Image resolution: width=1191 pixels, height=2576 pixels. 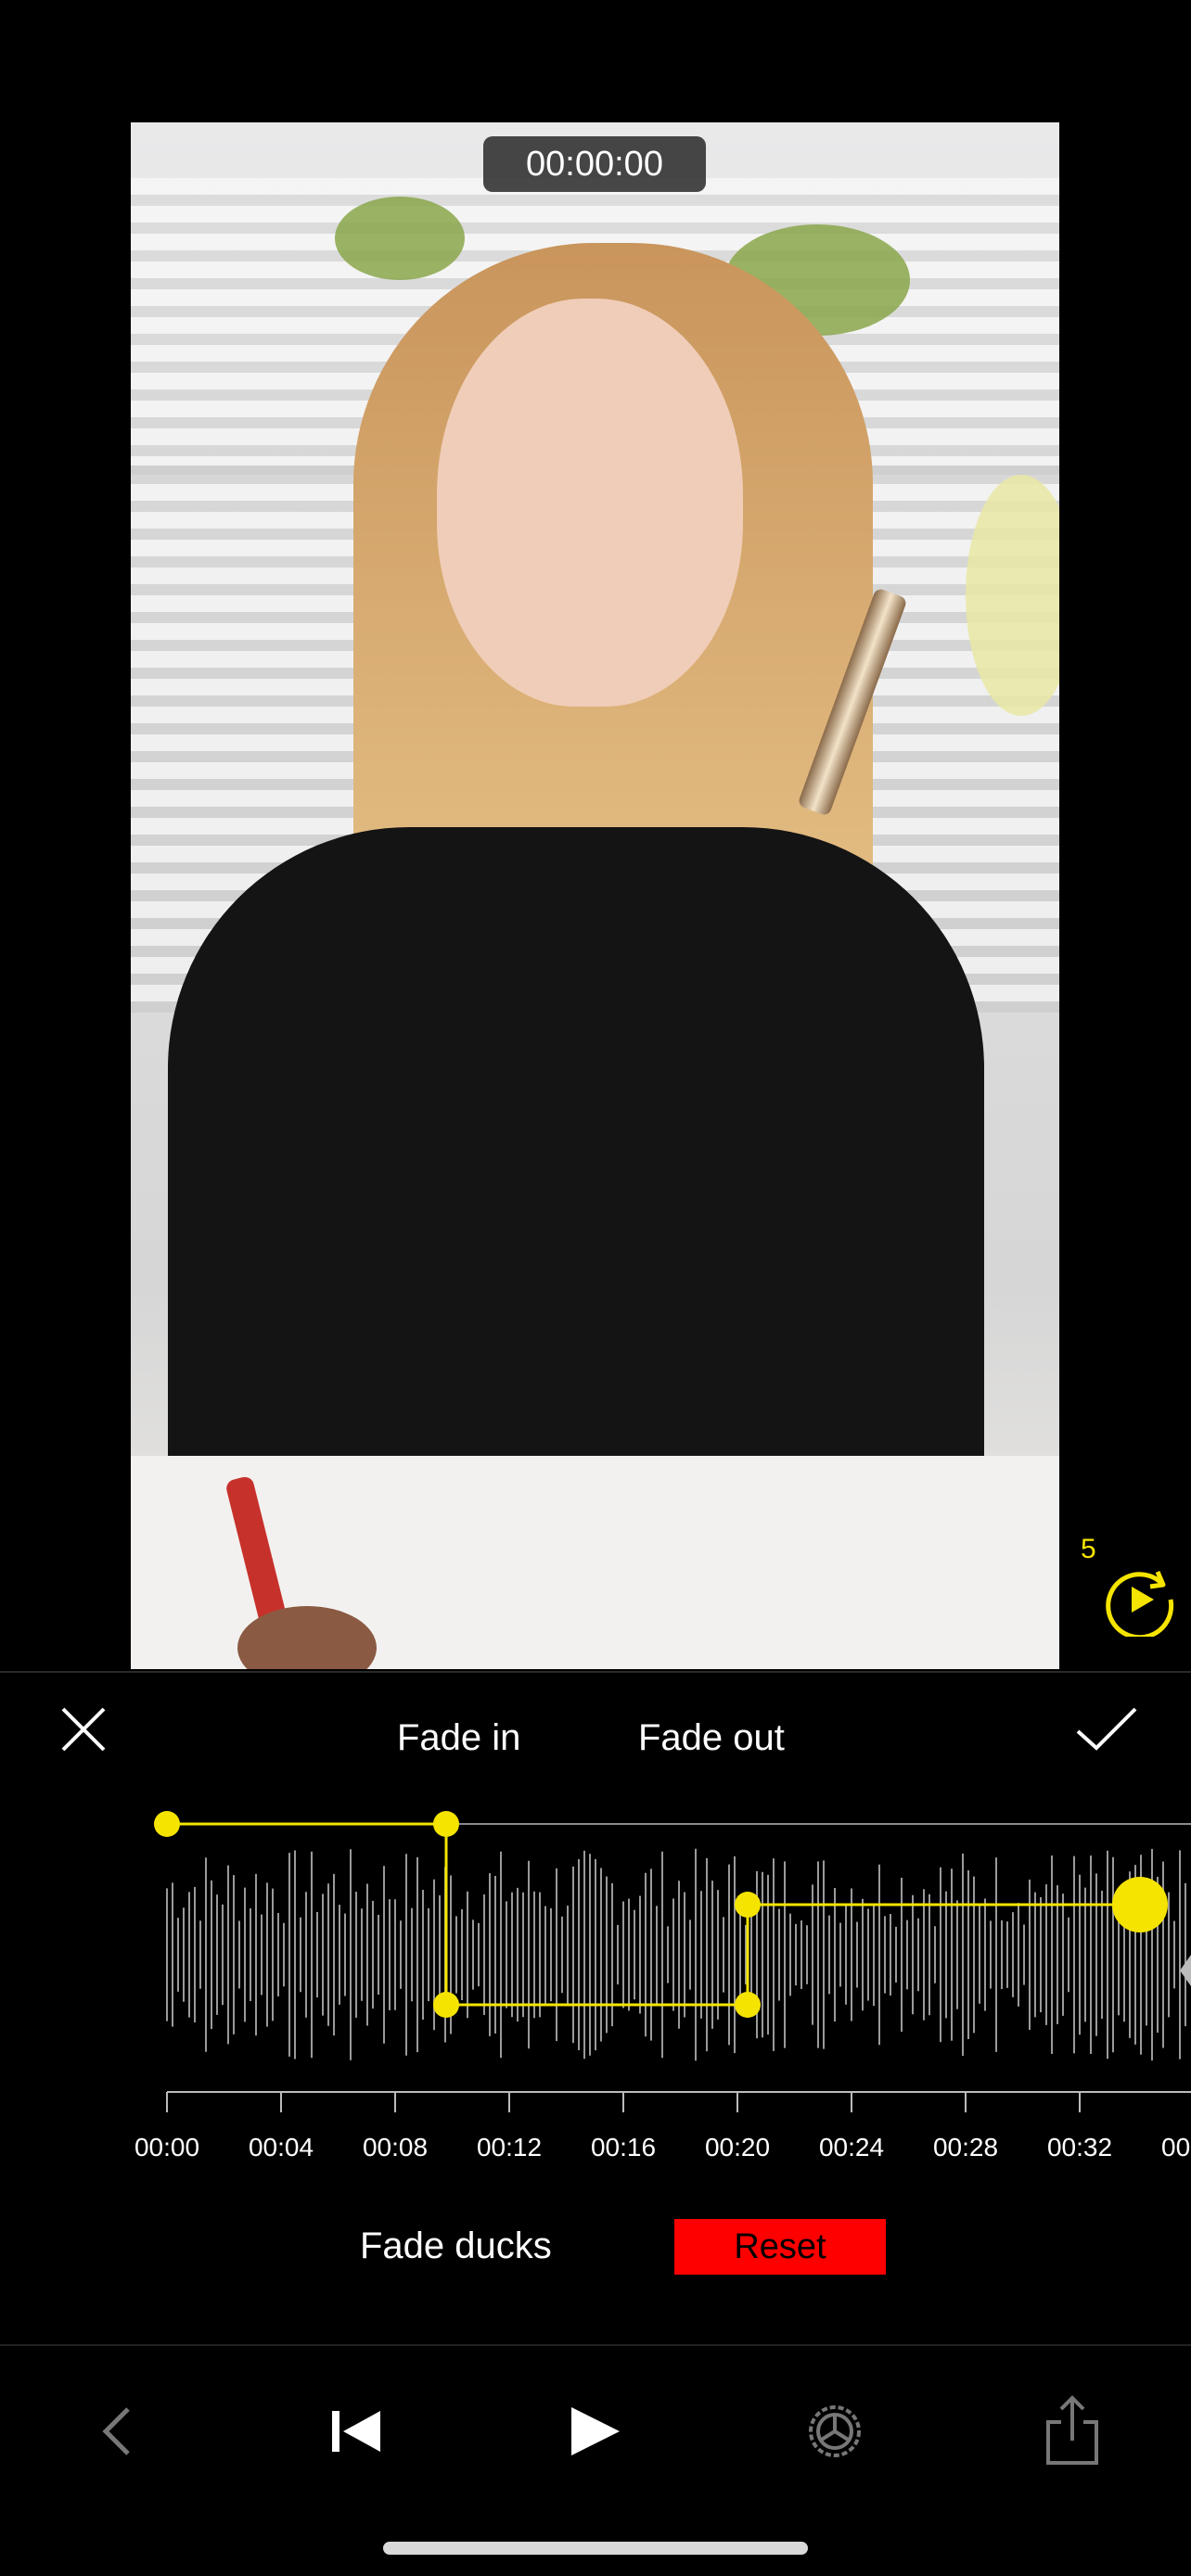 I want to click on timecode-display: 00:00:00, so click(x=594, y=164).